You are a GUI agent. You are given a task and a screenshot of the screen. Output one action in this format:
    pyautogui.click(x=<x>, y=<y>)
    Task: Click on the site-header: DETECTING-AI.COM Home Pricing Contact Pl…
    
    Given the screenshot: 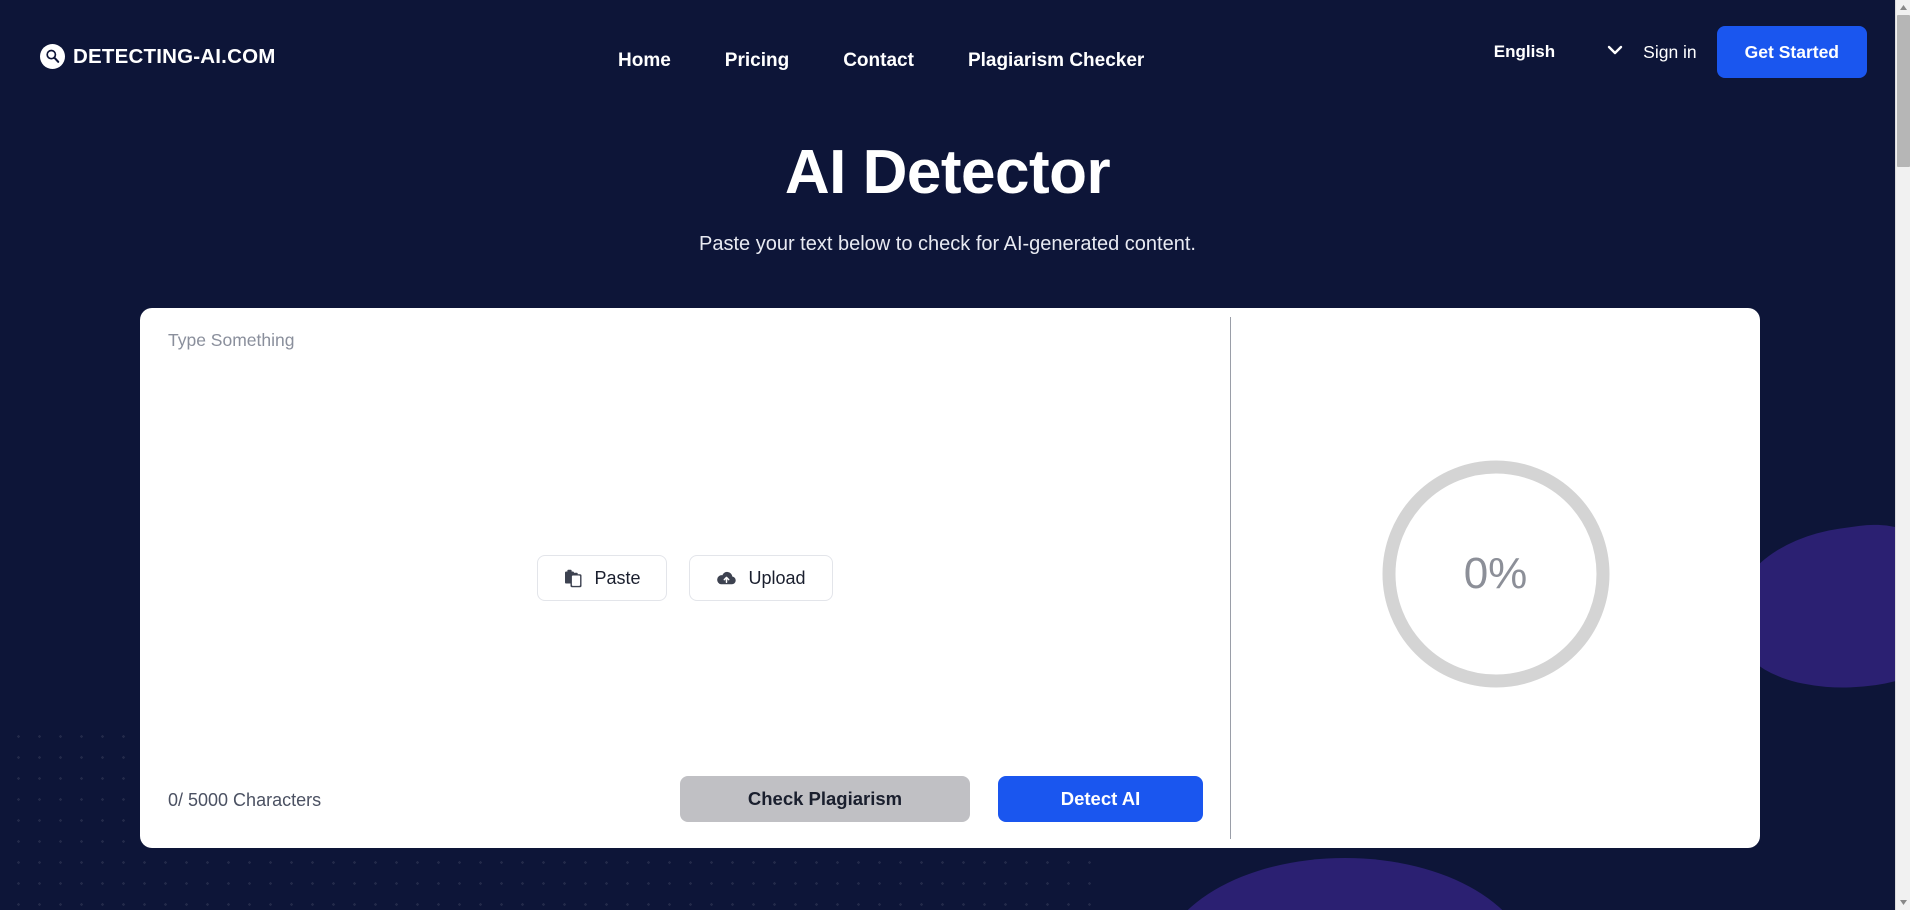 What is the action you would take?
    pyautogui.click(x=947, y=50)
    